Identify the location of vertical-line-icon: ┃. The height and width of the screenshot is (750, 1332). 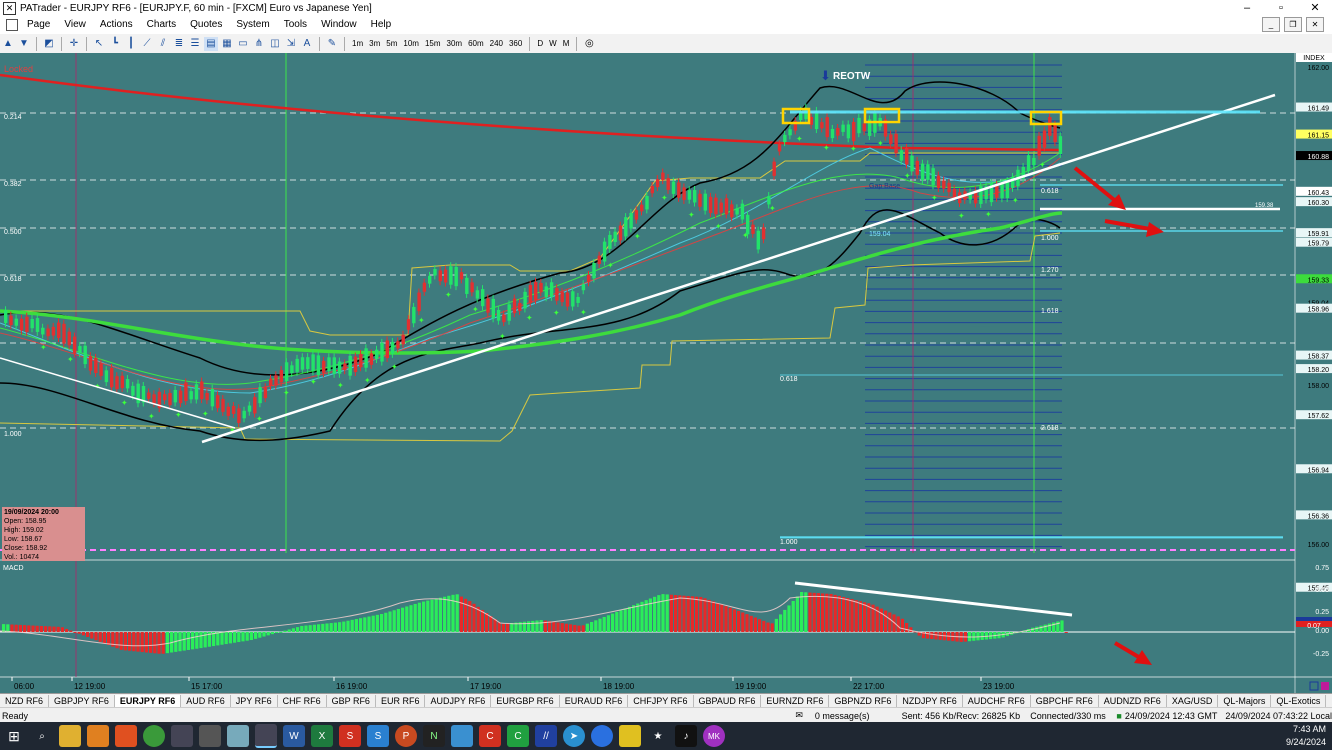
(131, 44).